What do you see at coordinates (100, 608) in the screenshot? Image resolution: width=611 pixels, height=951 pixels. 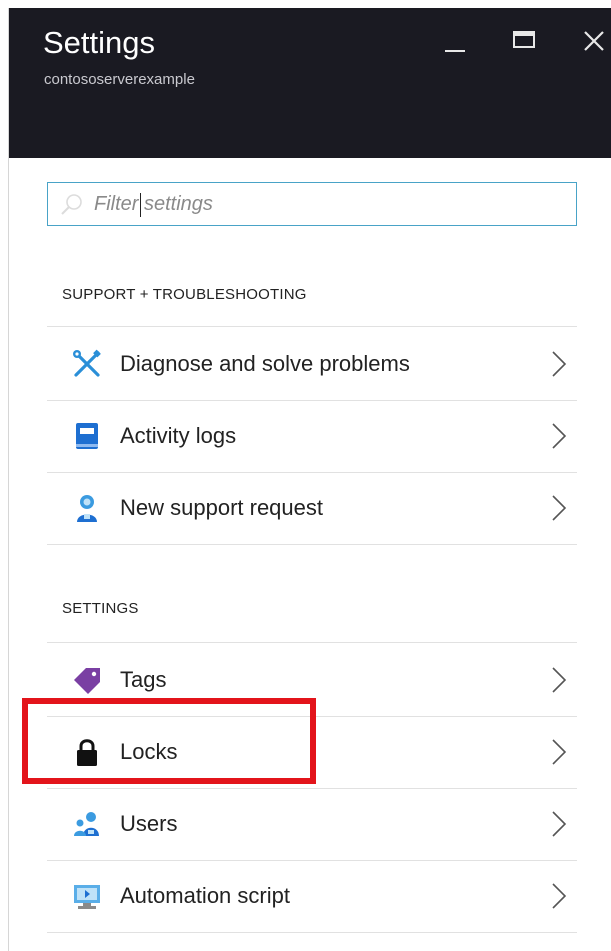 I see `section-header-settings: SETTINGS` at bounding box center [100, 608].